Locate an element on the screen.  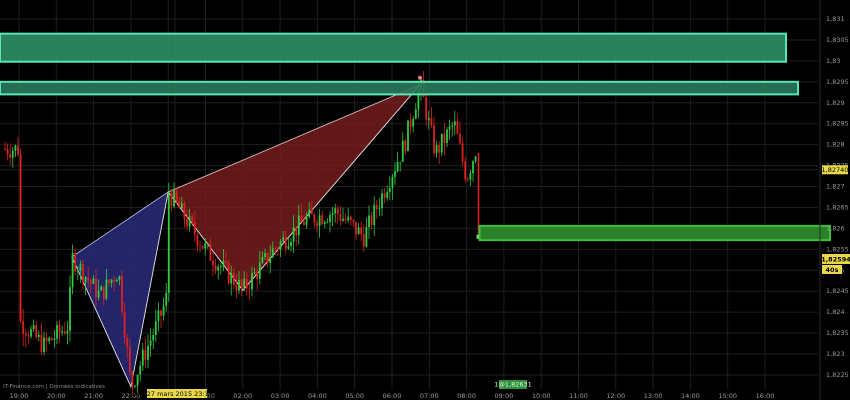
x-tick-label: 06:00 is located at coordinates (392, 396).